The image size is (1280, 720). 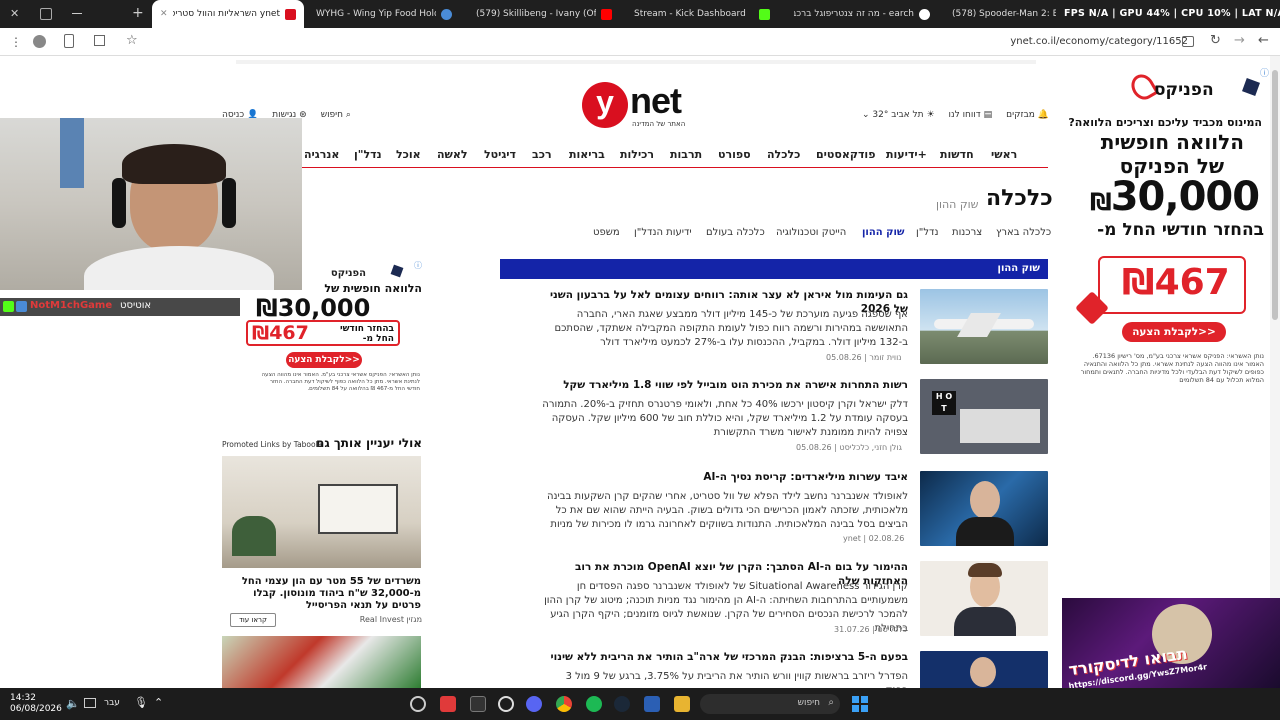 I want to click on clock: 14:32 06/08/2026, so click(x=36, y=704).